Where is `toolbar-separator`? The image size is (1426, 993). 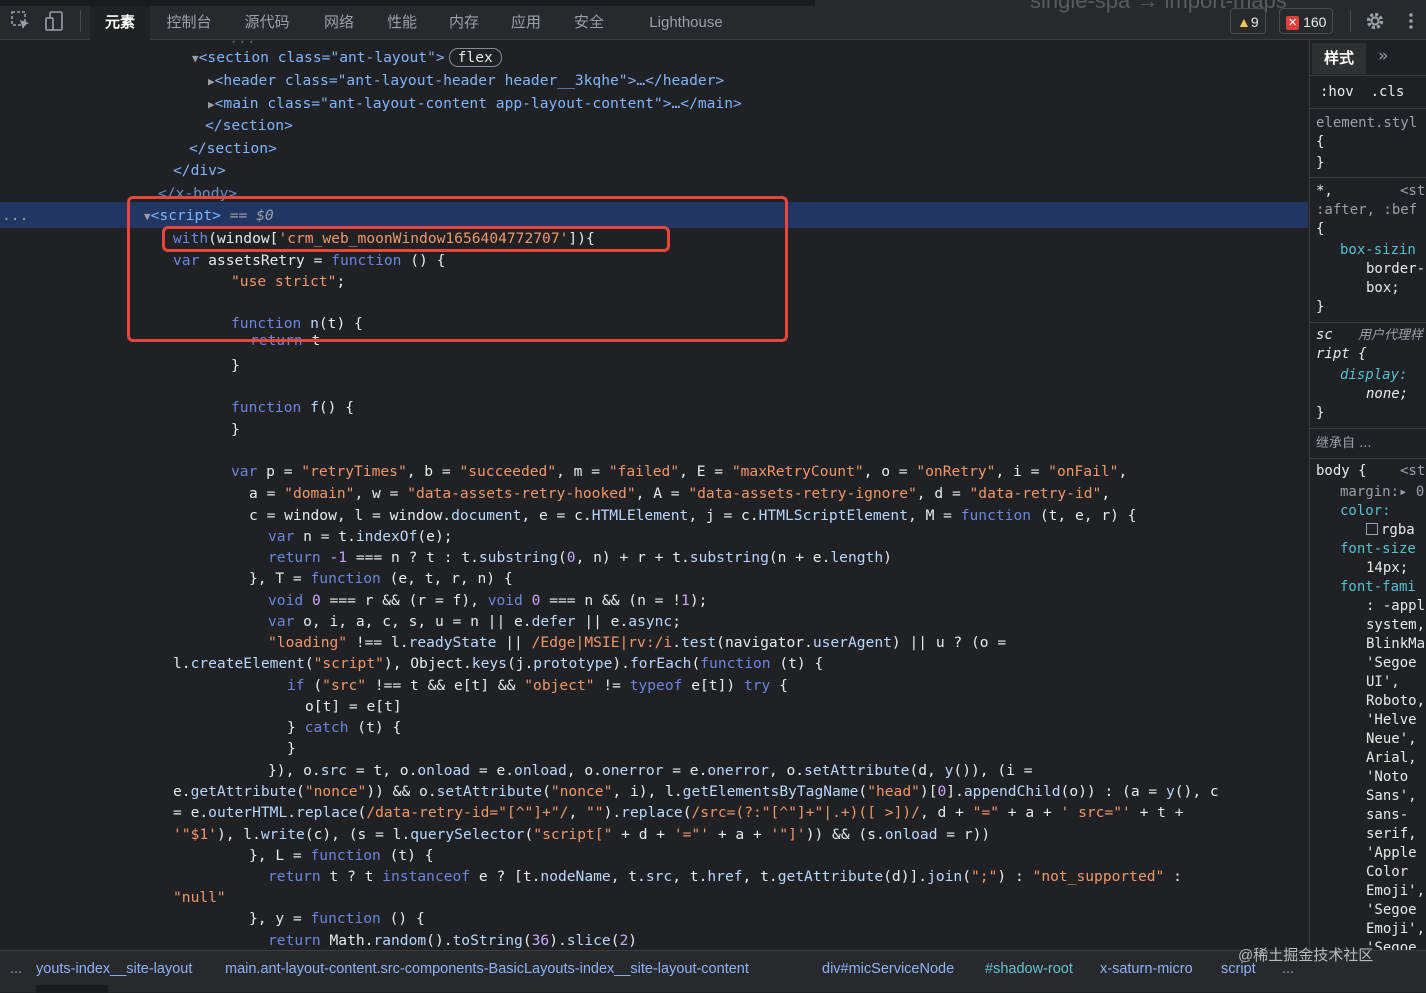
toolbar-separator is located at coordinates (1350, 21).